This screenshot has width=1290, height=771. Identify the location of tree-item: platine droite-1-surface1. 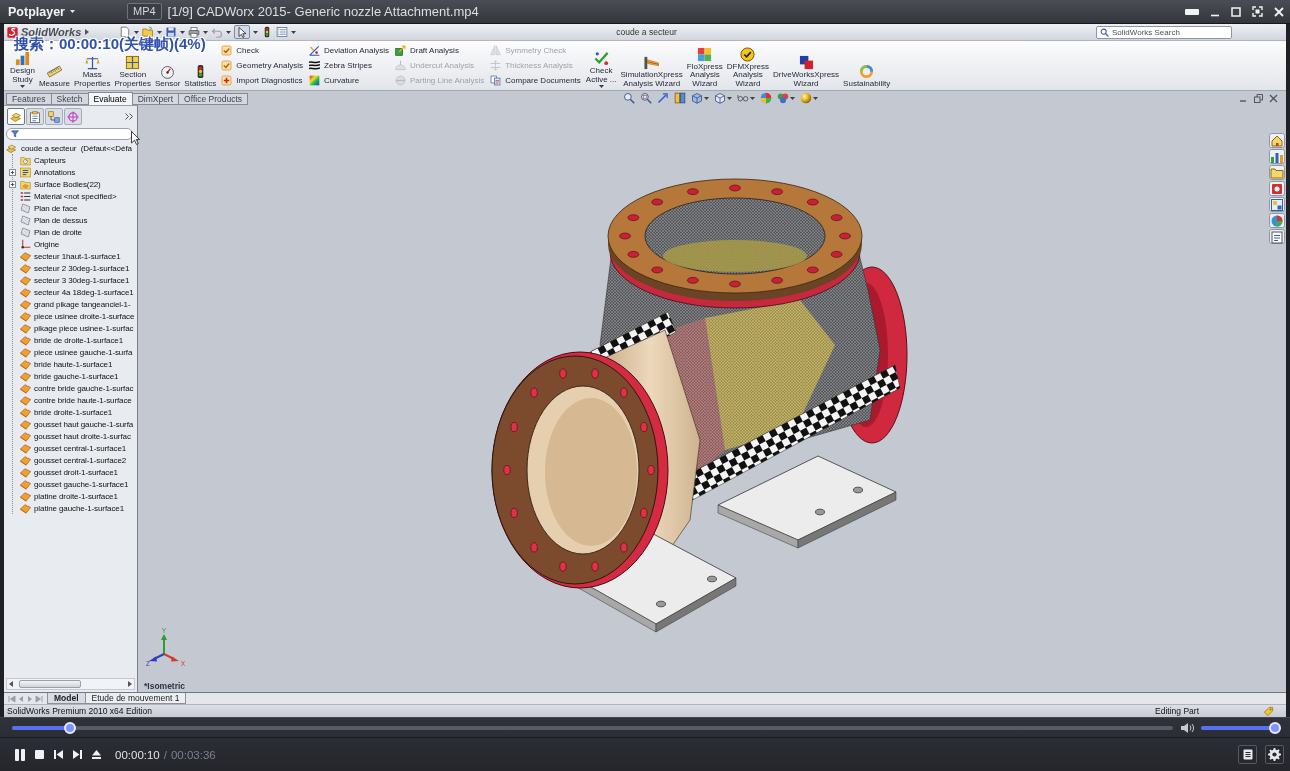
(76, 496).